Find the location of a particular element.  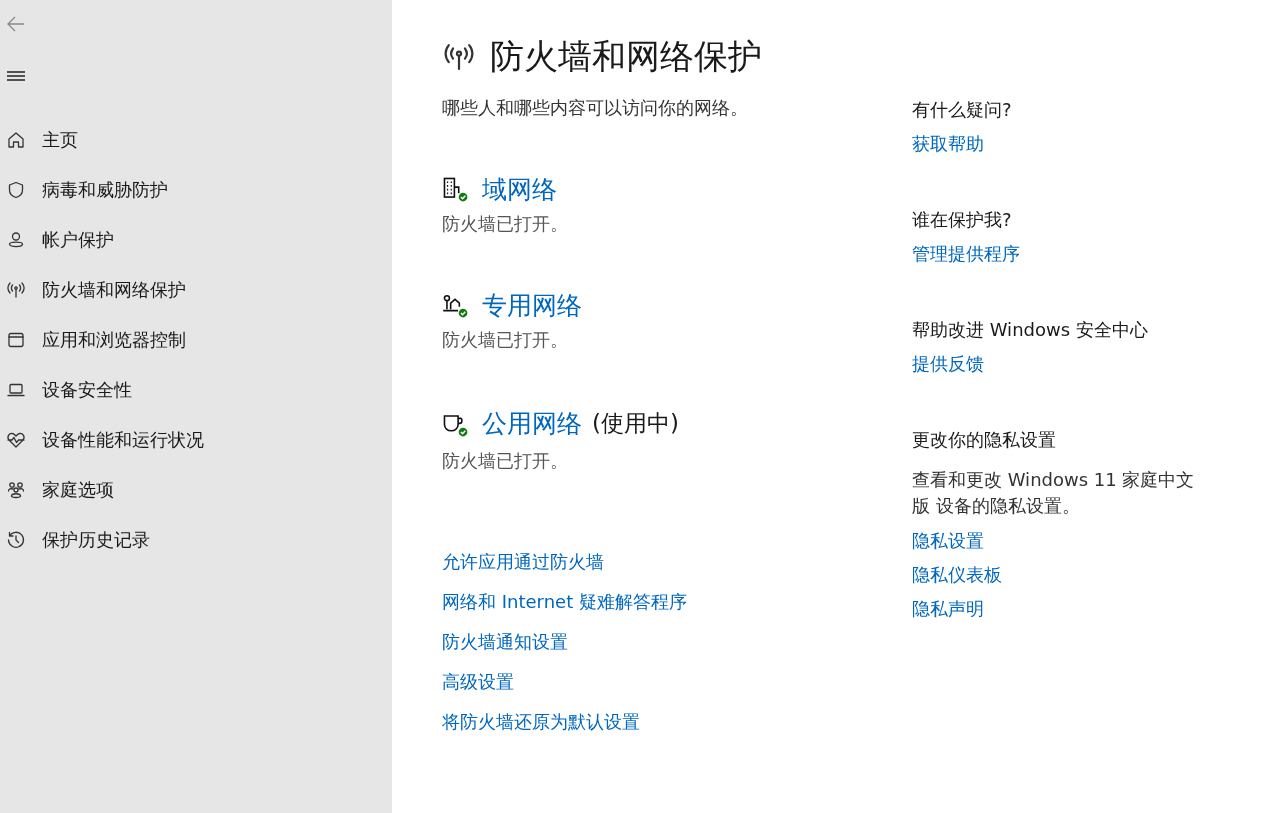

help-link: 隐私设置 is located at coordinates (1067, 540).